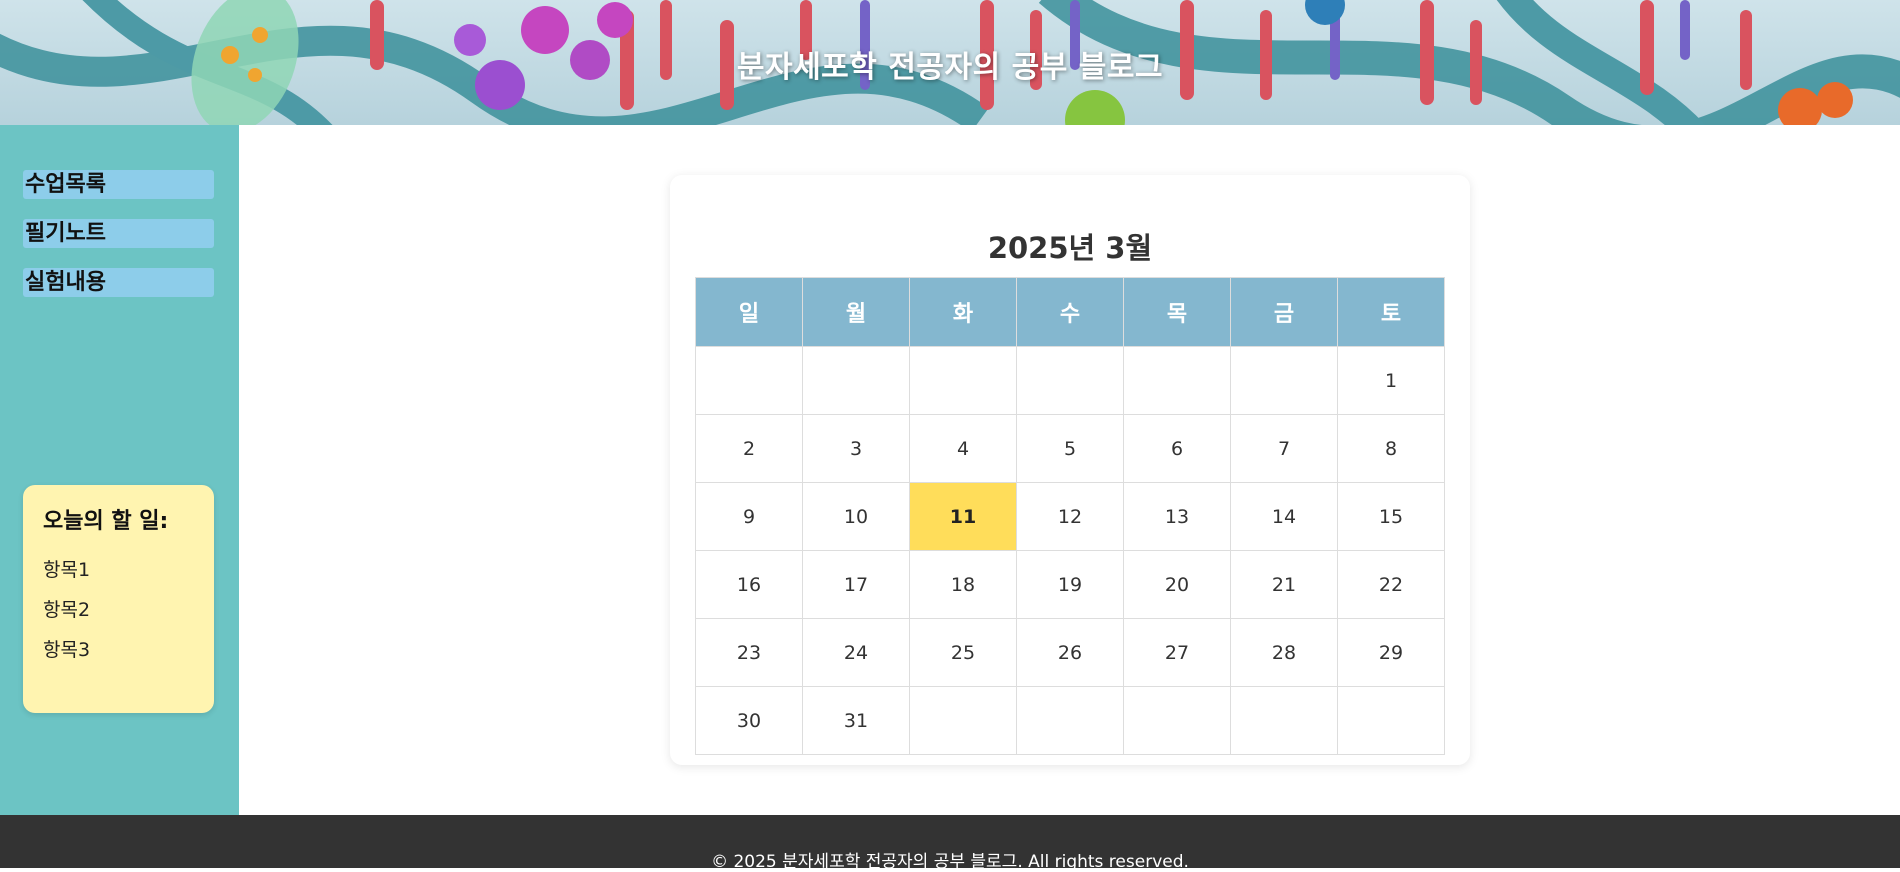  Describe the element at coordinates (1284, 516) in the screenshot. I see `calendar-day-cell: 14` at that location.